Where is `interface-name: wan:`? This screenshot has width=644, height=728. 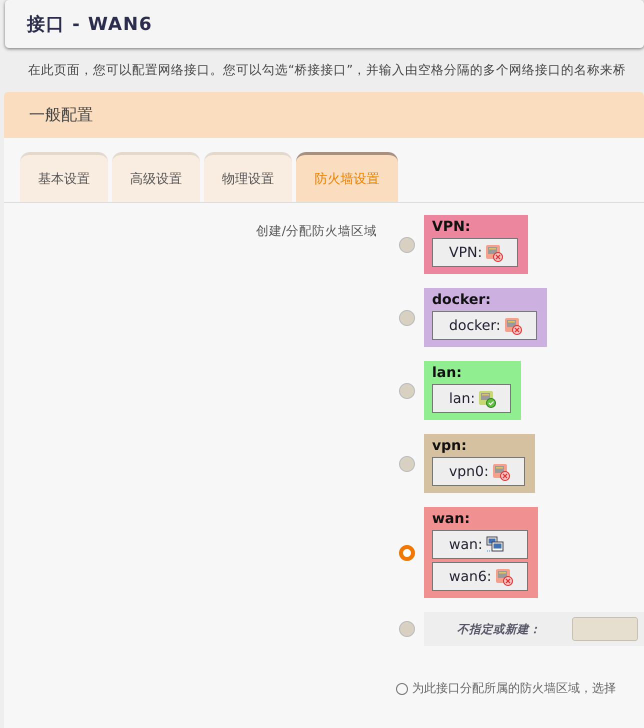
interface-name: wan: is located at coordinates (466, 544).